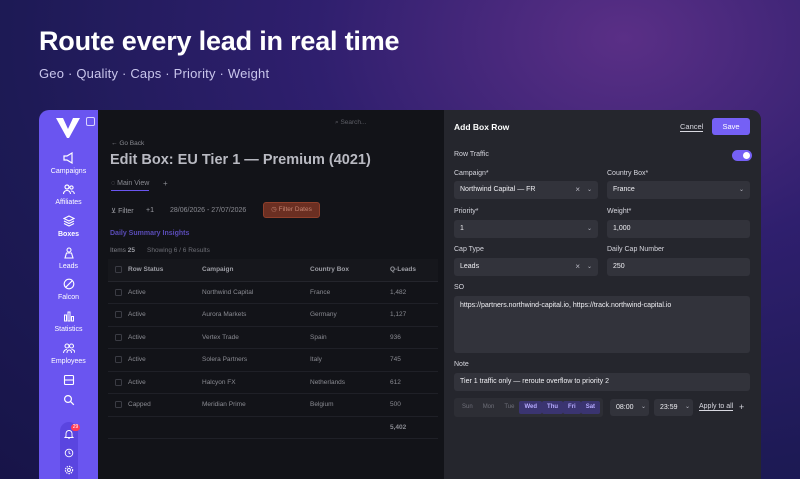 The image size is (800, 479). Describe the element at coordinates (68, 194) in the screenshot. I see `sidebar-item-affiliates: Affiliates` at that location.